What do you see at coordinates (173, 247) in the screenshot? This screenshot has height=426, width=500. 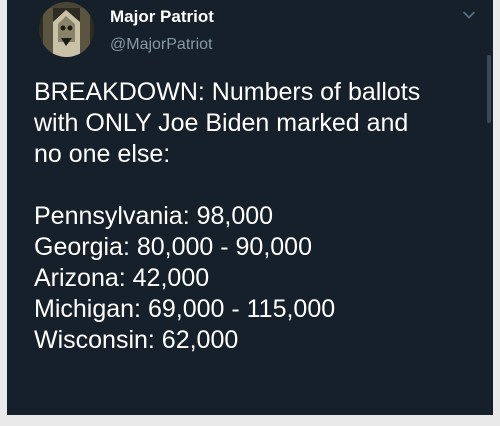 I see `state-line-georgia: Georgia: 80,000 - 90,000` at bounding box center [173, 247].